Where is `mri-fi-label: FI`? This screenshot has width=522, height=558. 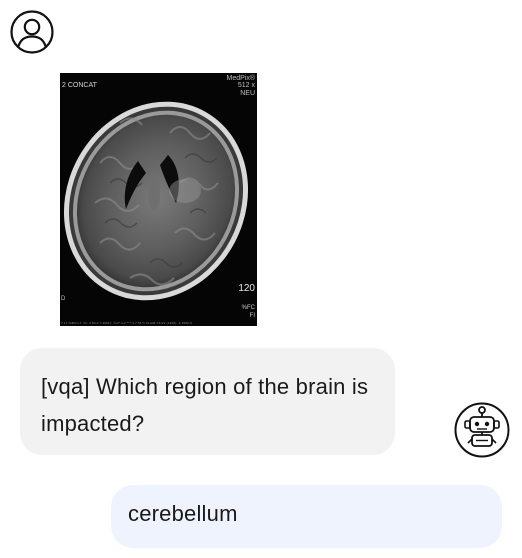
mri-fi-label: FI is located at coordinates (252, 316).